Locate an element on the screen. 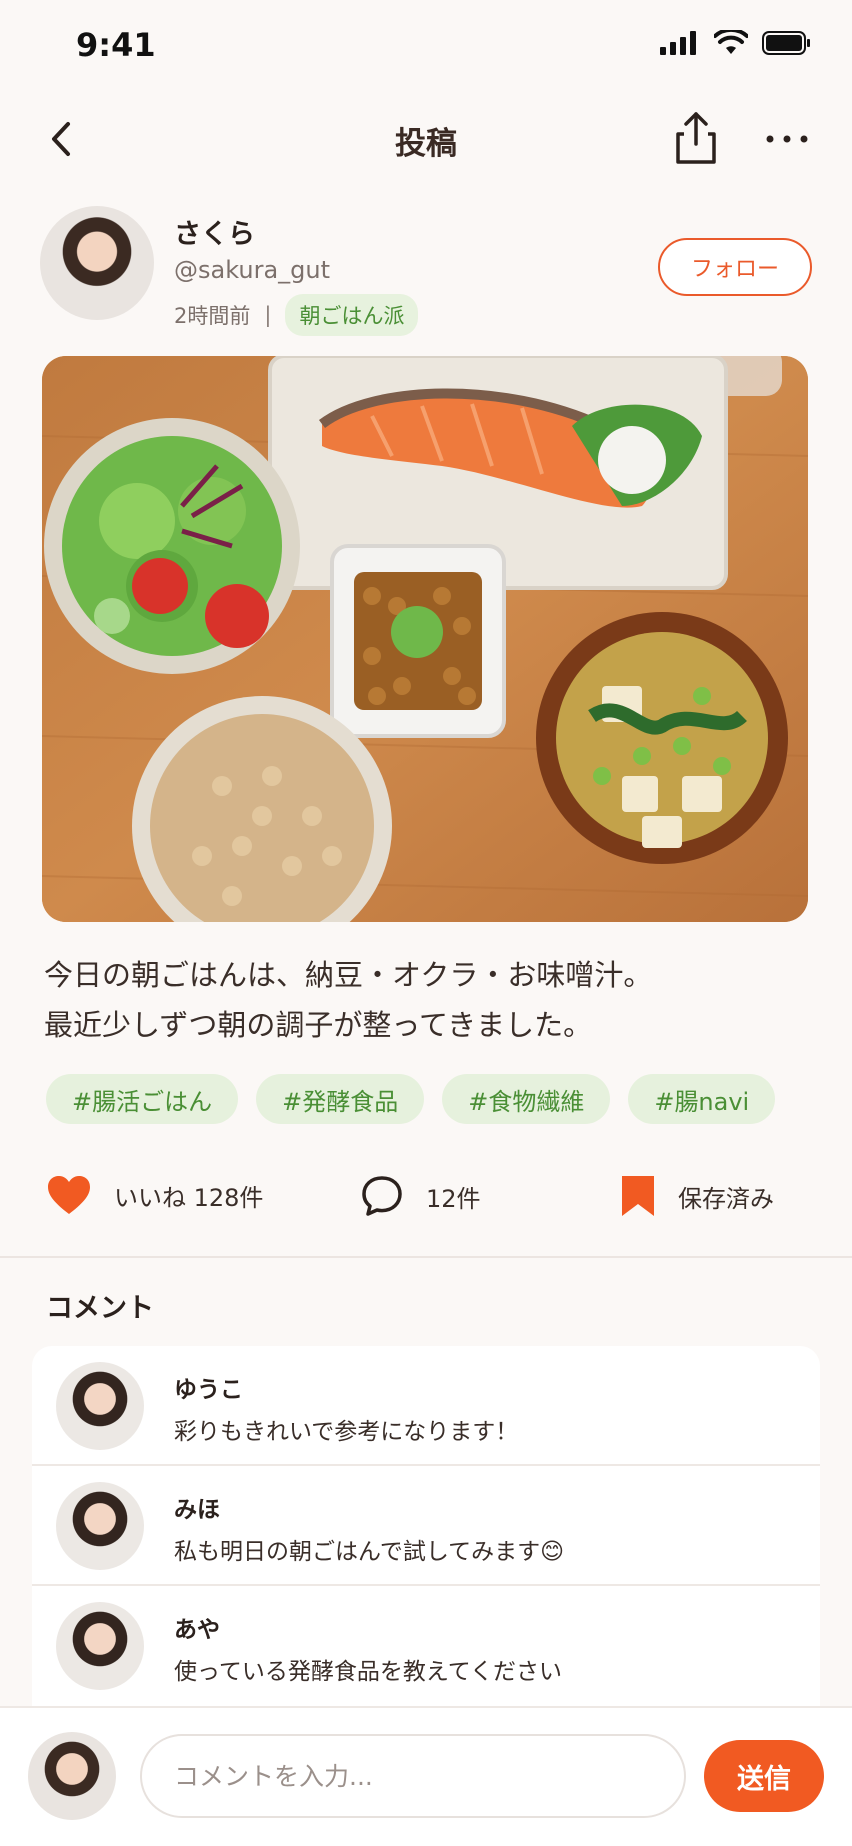  status-icons is located at coordinates (736, 43).